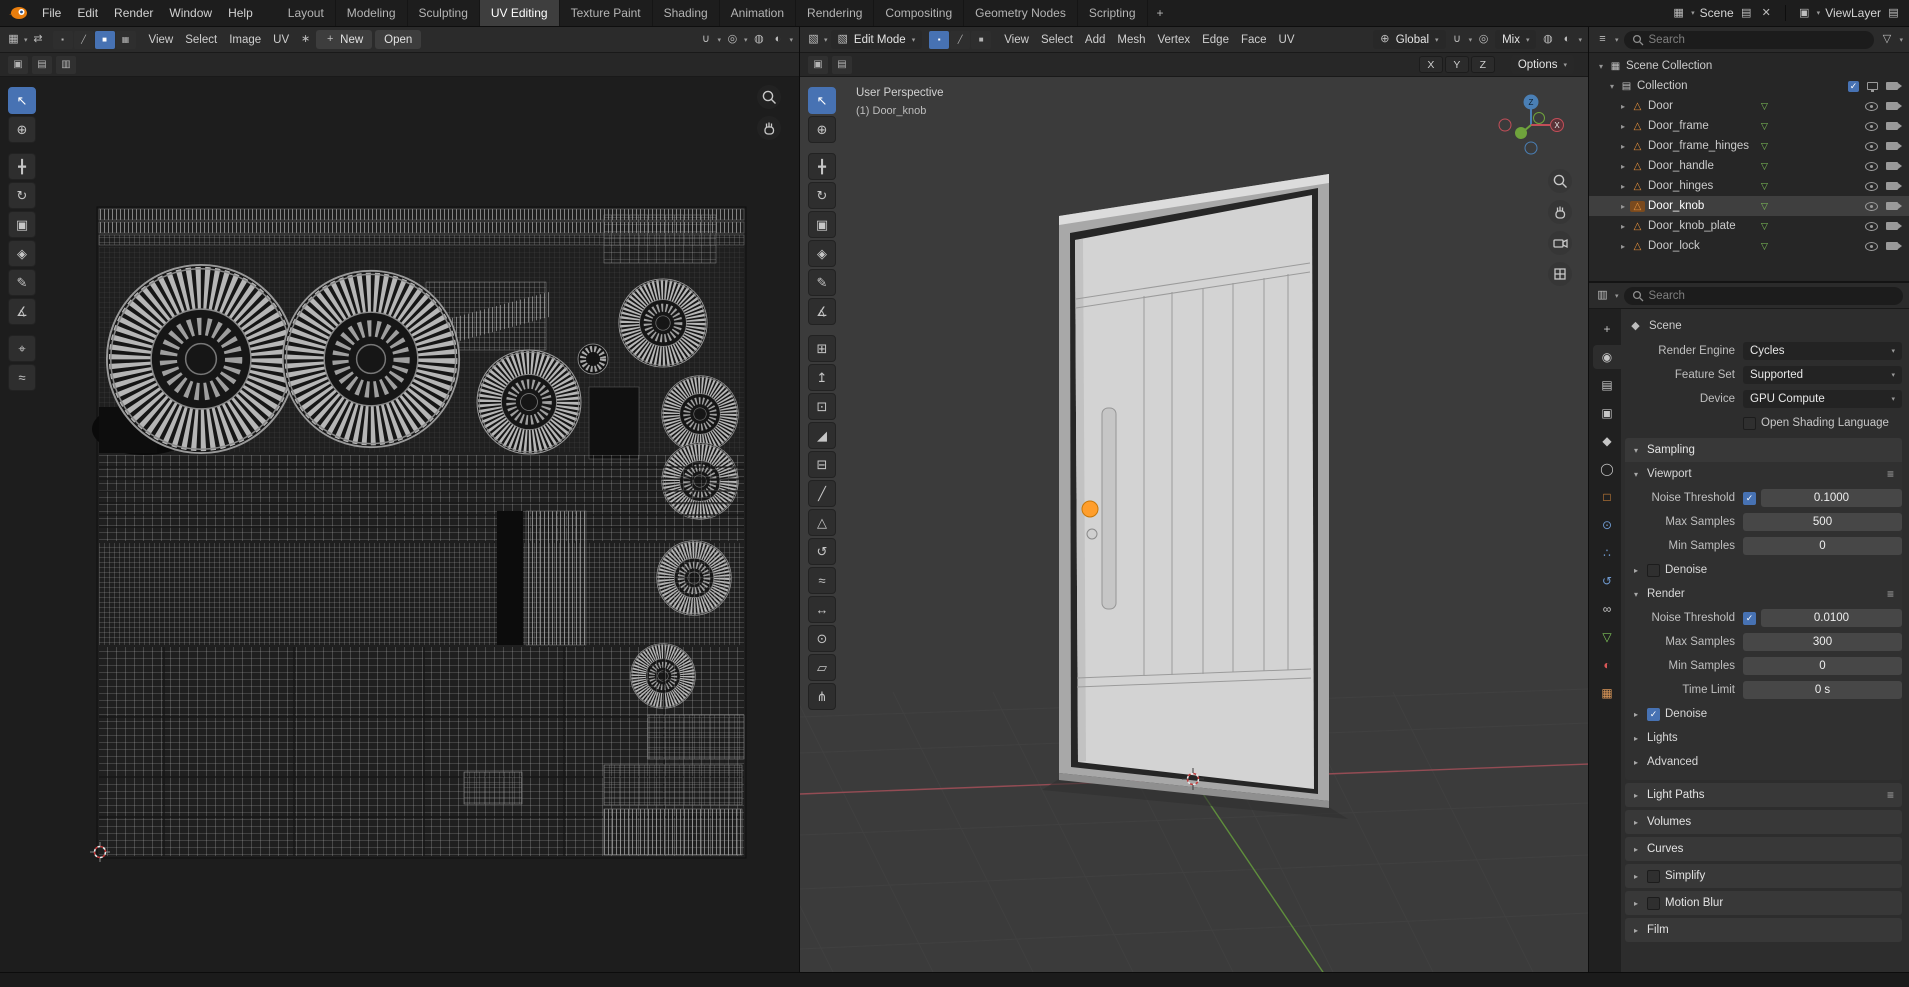  I want to click on workspace-tab: Scripting, so click(1113, 13).